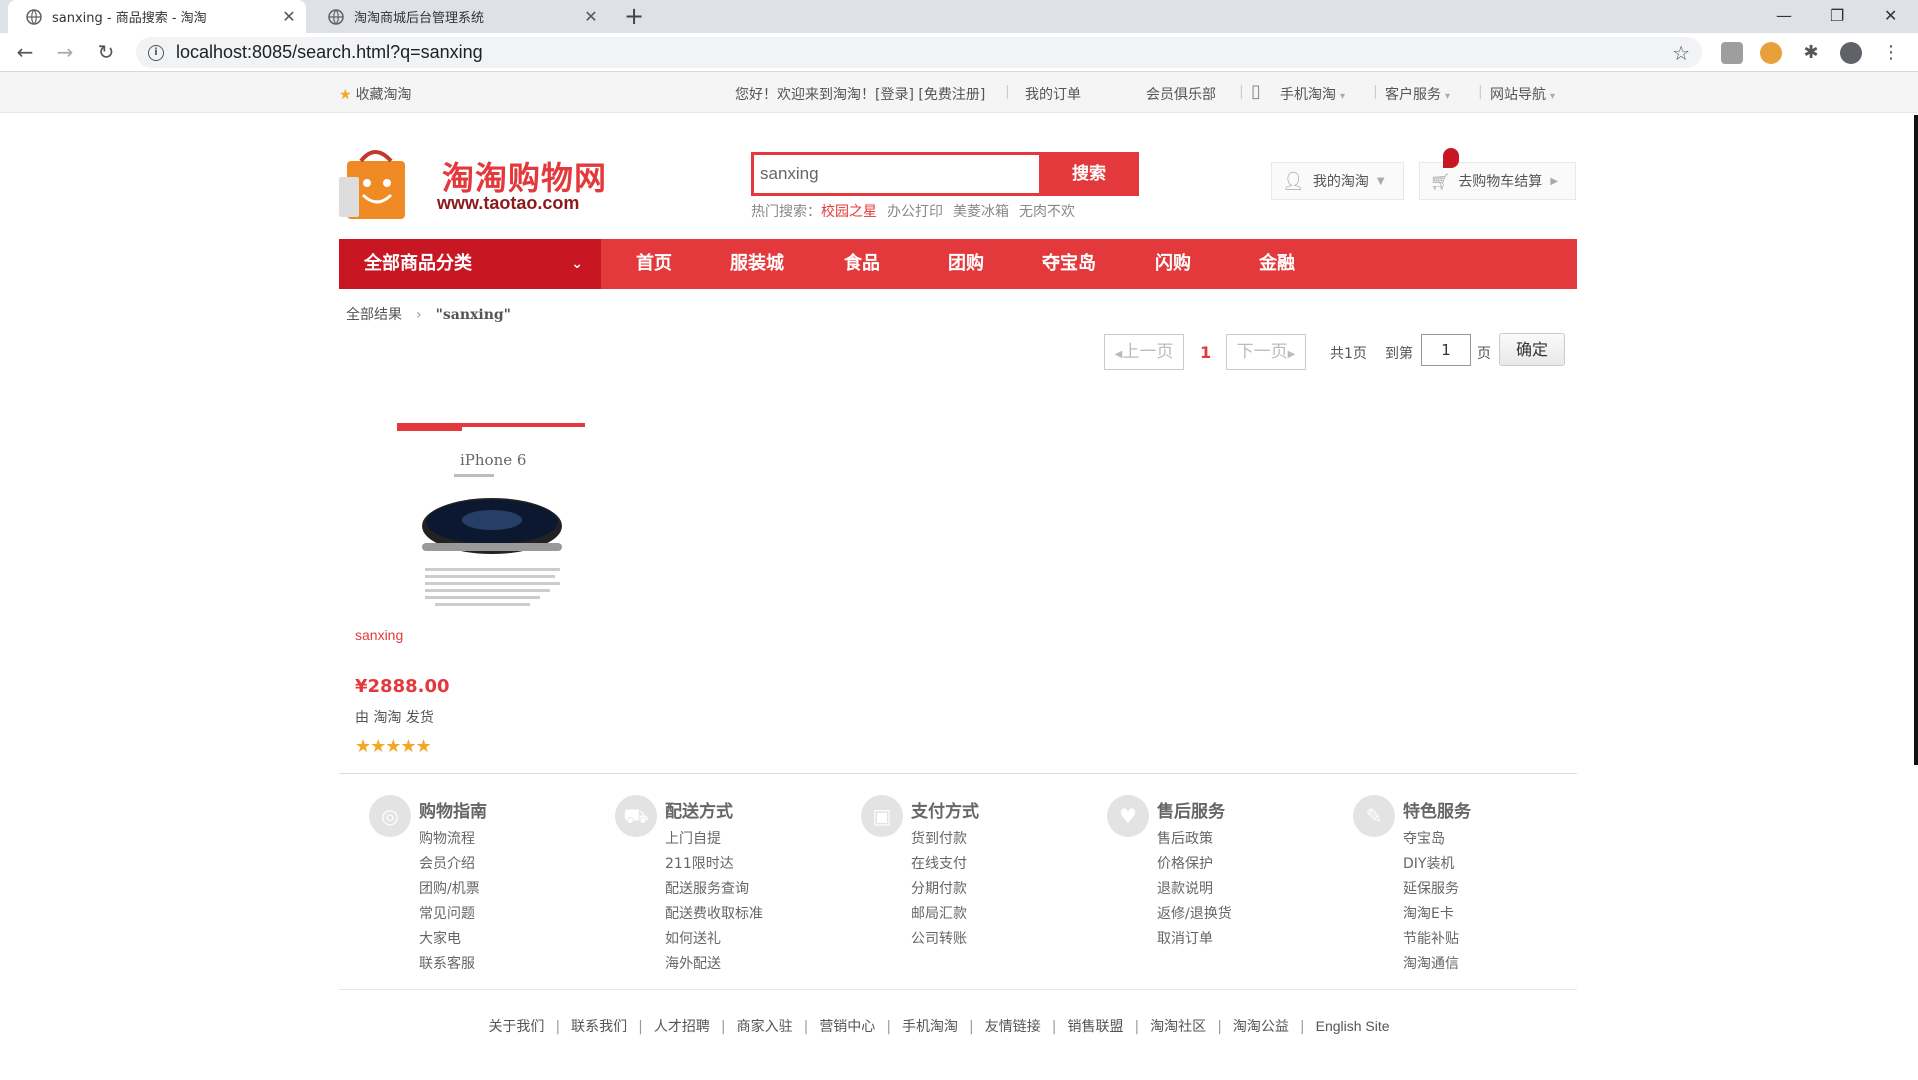 The height and width of the screenshot is (1080, 1918). Describe the element at coordinates (157, 16) in the screenshot. I see `tab-search: sanxing - 商品搜索 - 淘淘 ✕` at that location.